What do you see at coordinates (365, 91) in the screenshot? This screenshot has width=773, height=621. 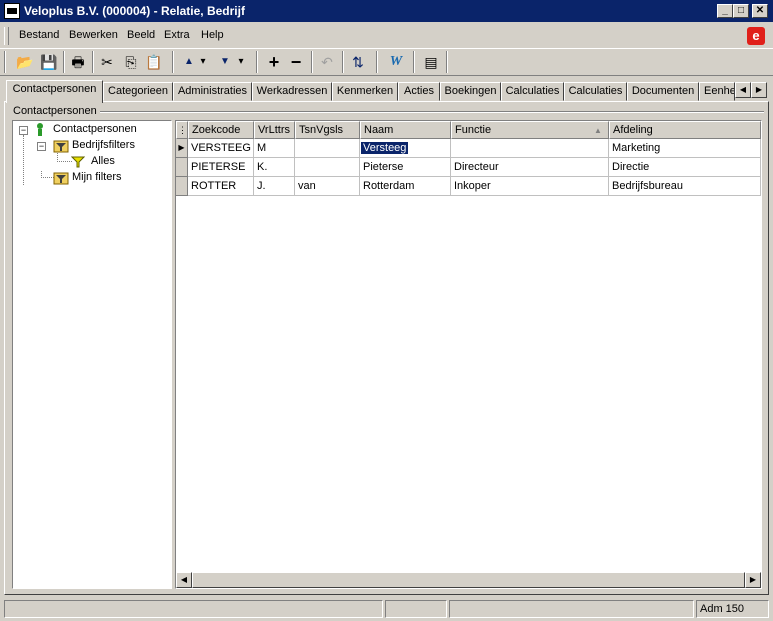 I see `tab-kenmerken: Kenmerken` at bounding box center [365, 91].